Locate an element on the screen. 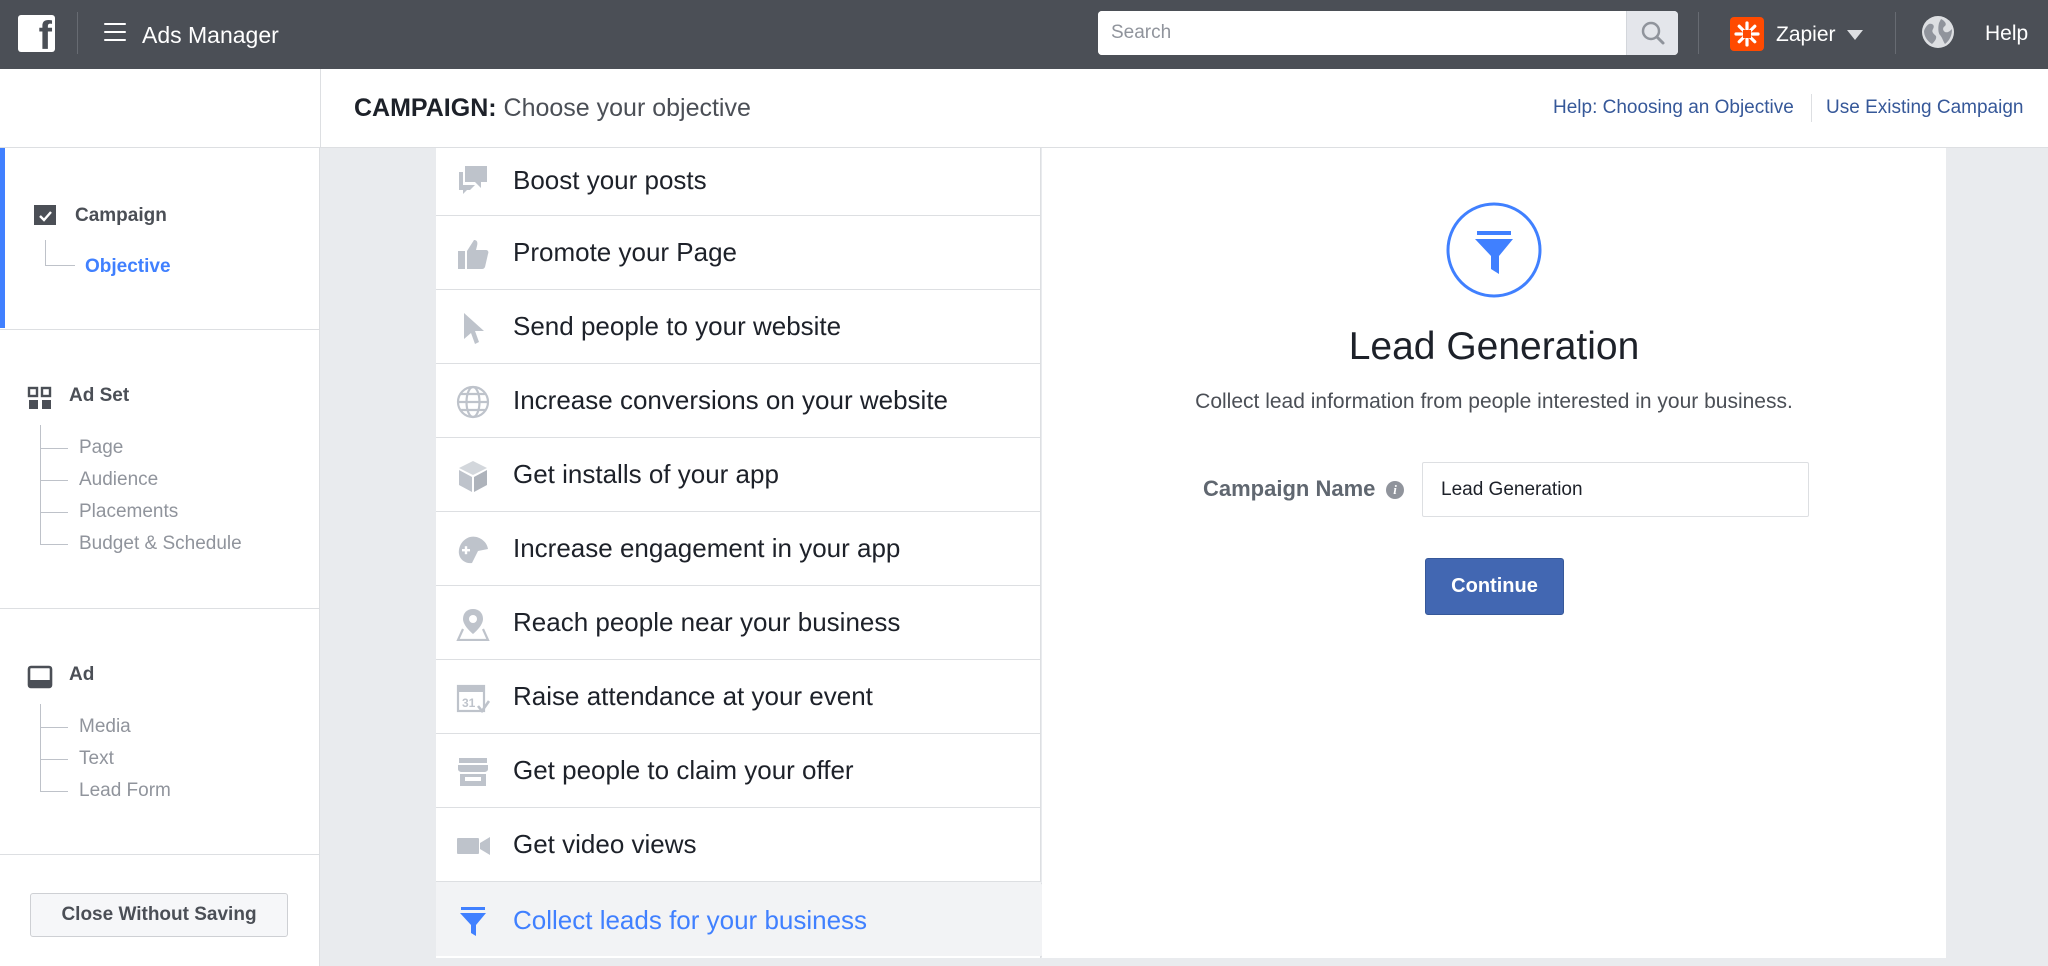  objective-label: Boost your posts is located at coordinates (610, 180).